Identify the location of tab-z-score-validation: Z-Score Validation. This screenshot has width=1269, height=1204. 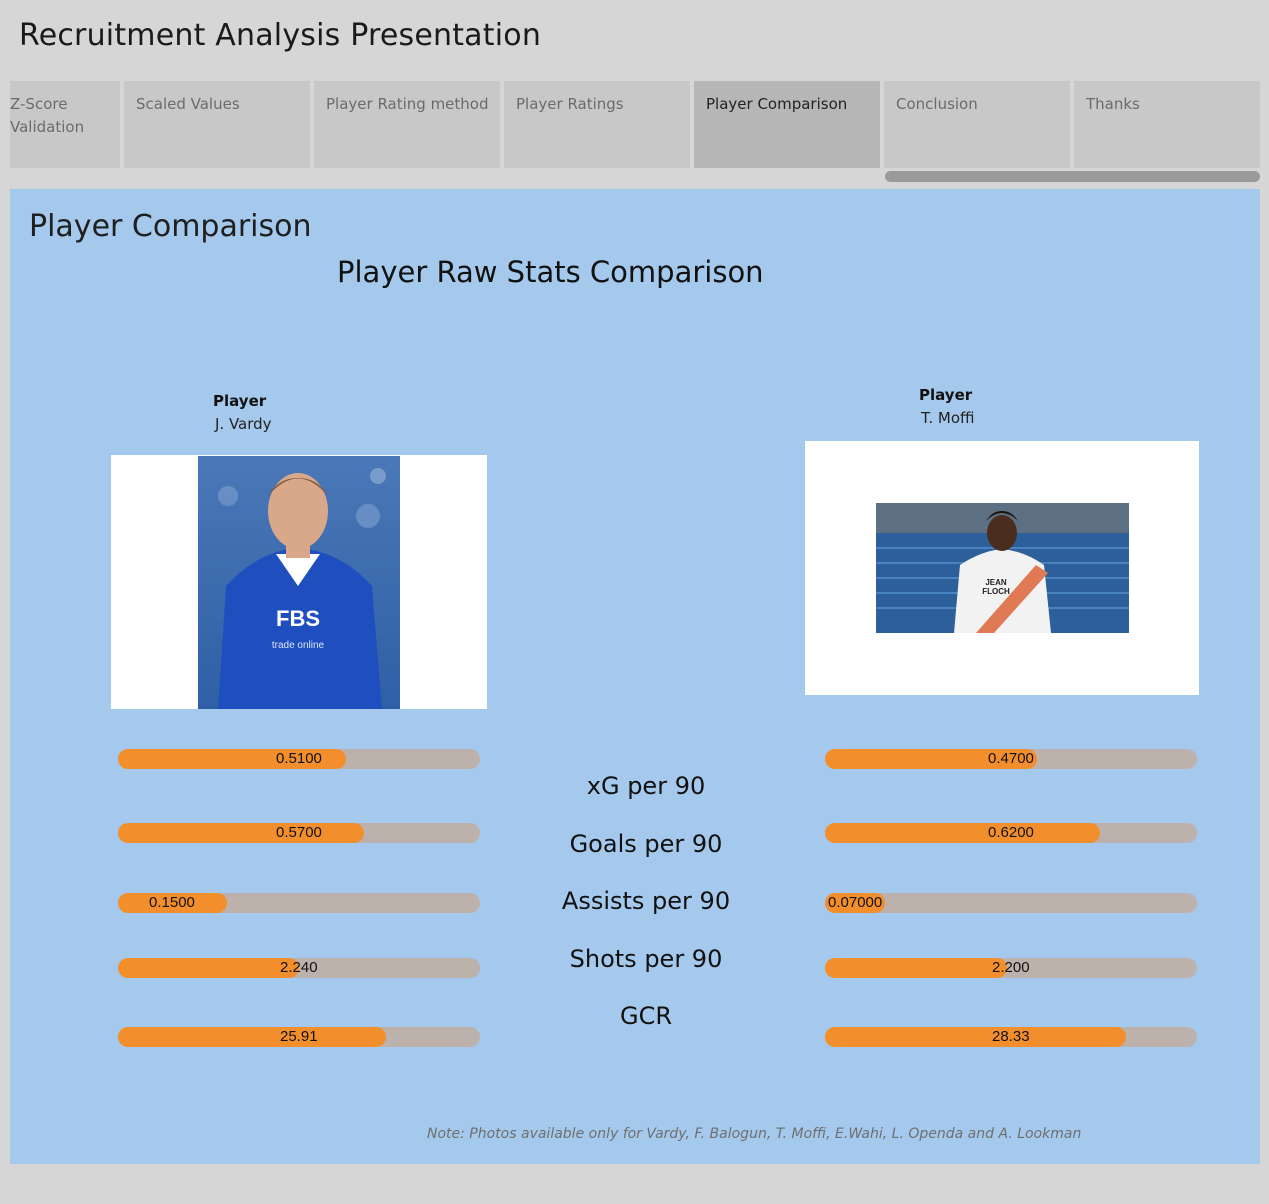
(65, 124).